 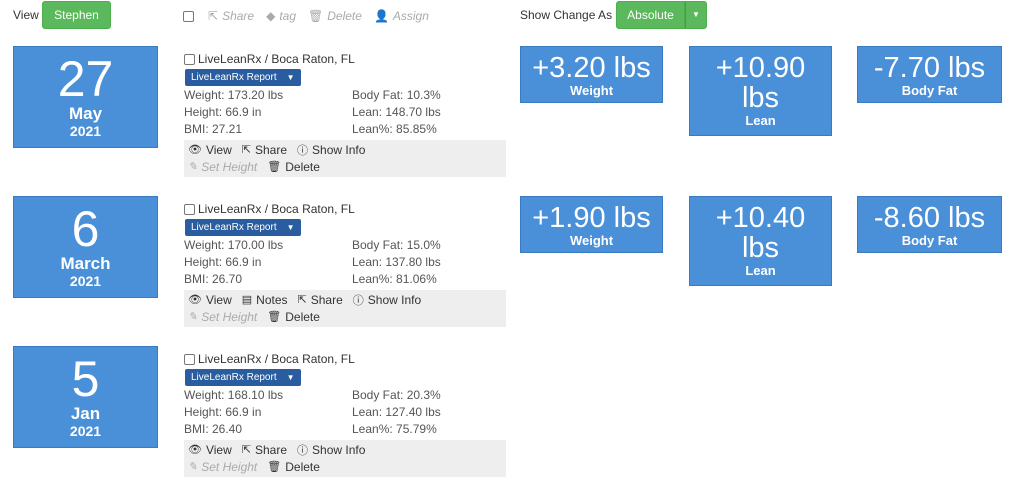 I want to click on bulk-toolbar: ⇱ Share ◆ tag 🗑 Delete 👤 Assign, so click(x=312, y=16).